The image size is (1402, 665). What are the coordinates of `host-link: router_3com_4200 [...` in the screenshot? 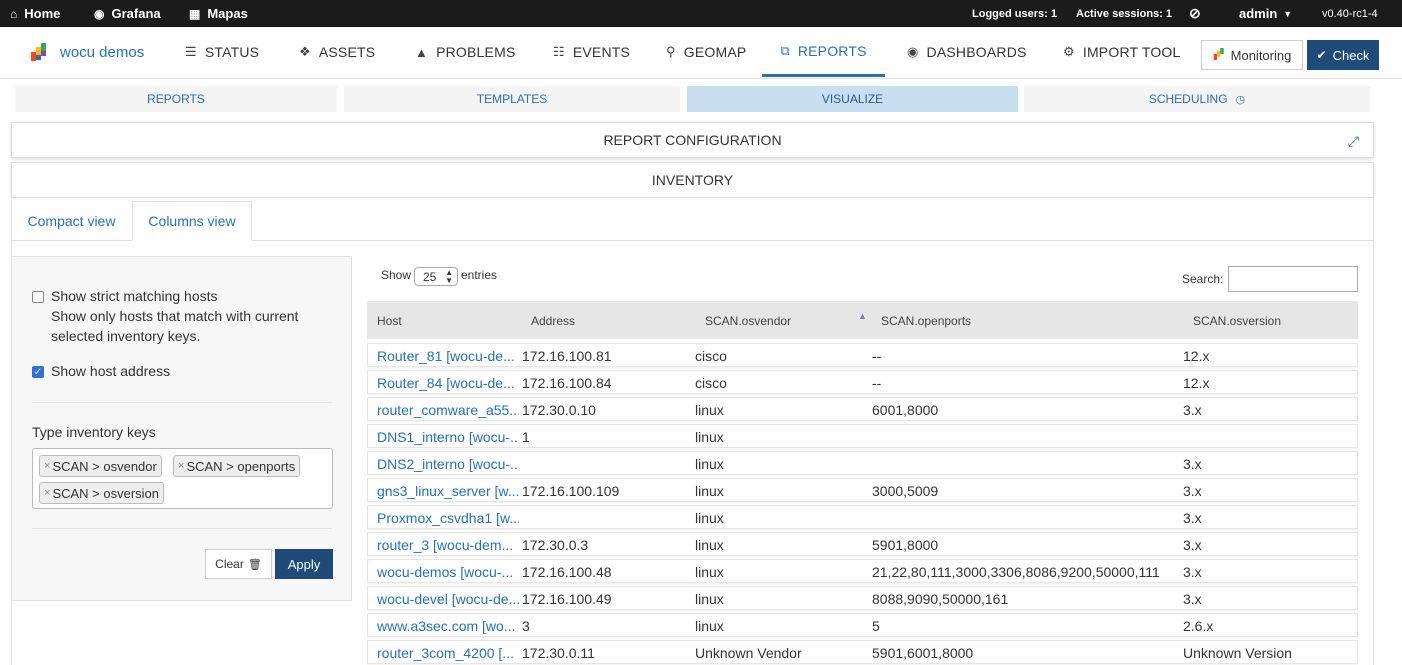 It's located at (448, 653).